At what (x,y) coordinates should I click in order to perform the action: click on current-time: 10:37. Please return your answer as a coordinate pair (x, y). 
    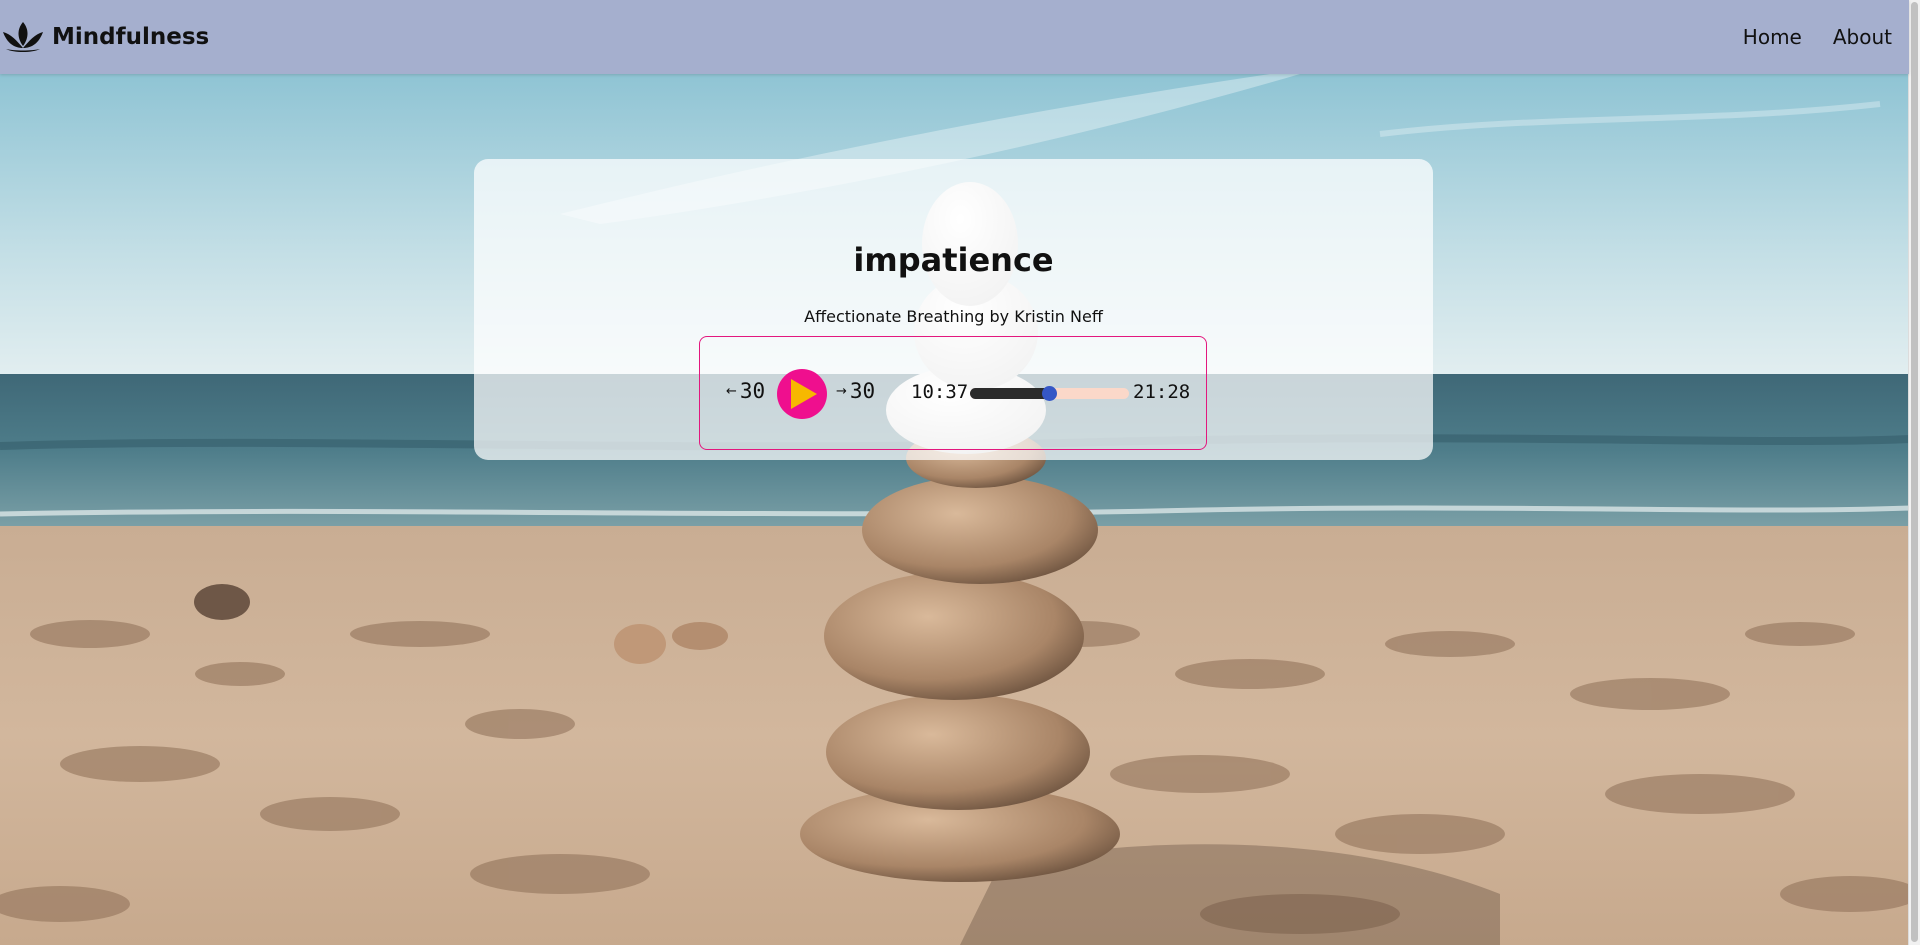
    Looking at the image, I should click on (940, 392).